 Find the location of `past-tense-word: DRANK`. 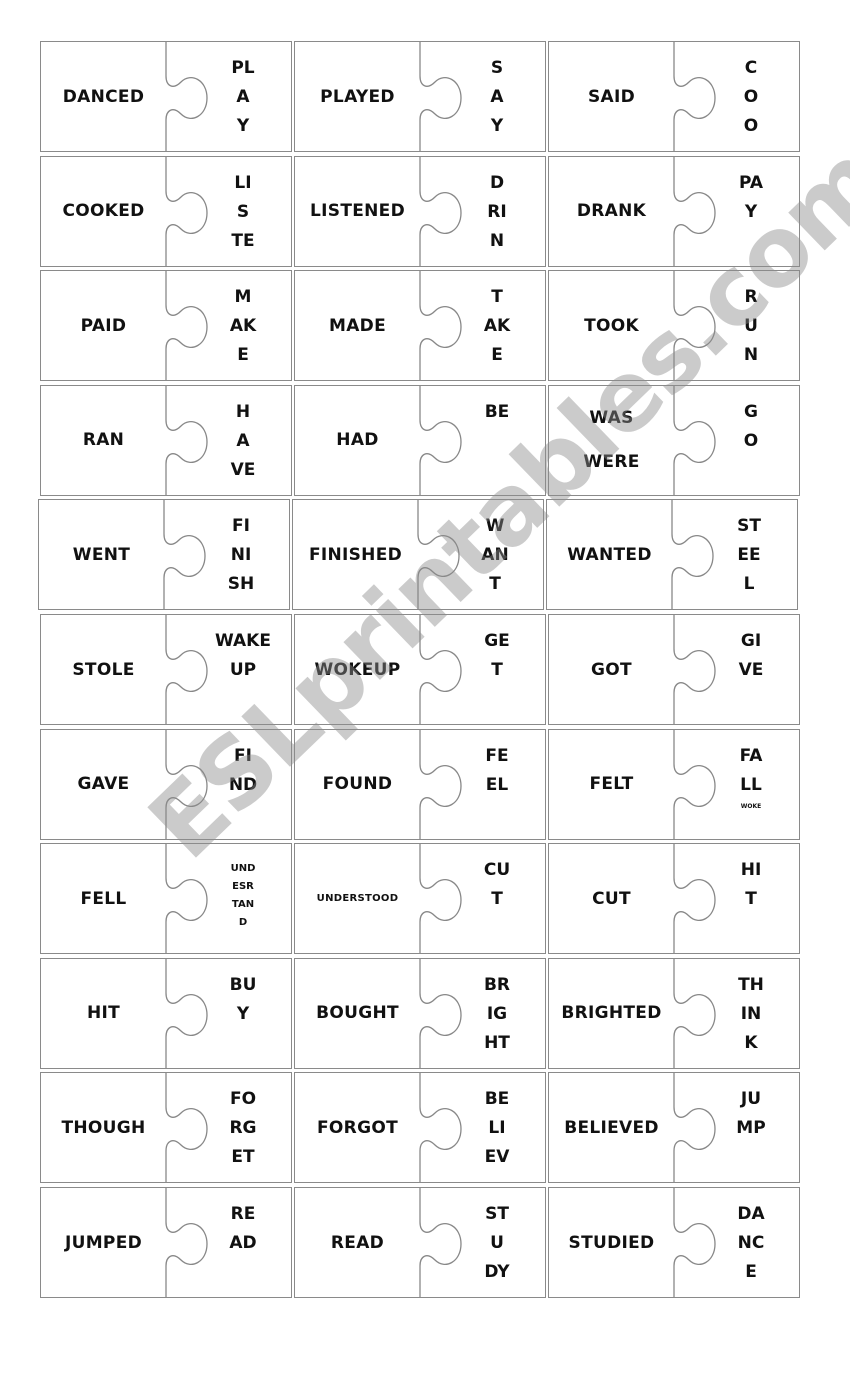

past-tense-word: DRANK is located at coordinates (611, 211).